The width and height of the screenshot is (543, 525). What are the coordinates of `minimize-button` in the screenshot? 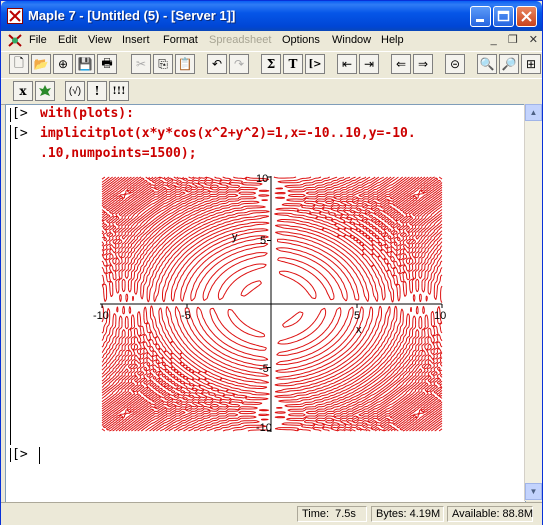 It's located at (480, 16).